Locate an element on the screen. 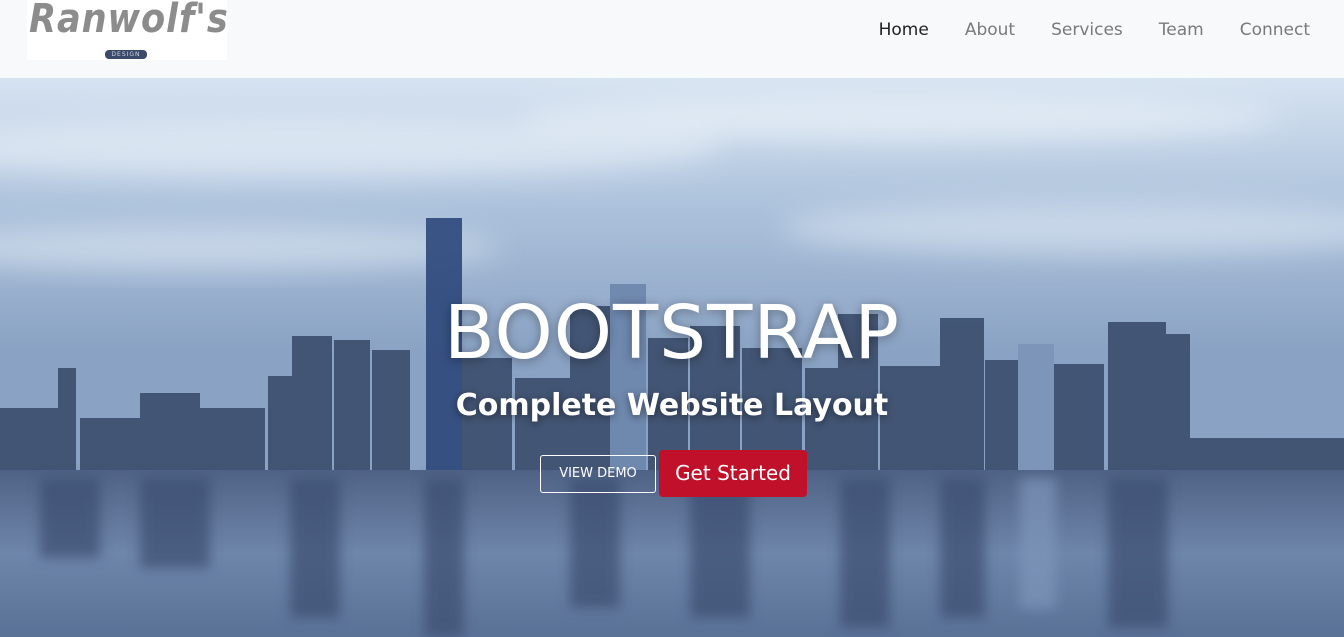 The width and height of the screenshot is (1344, 637). nav-links: Home About Services Team Connect is located at coordinates (1076, 30).